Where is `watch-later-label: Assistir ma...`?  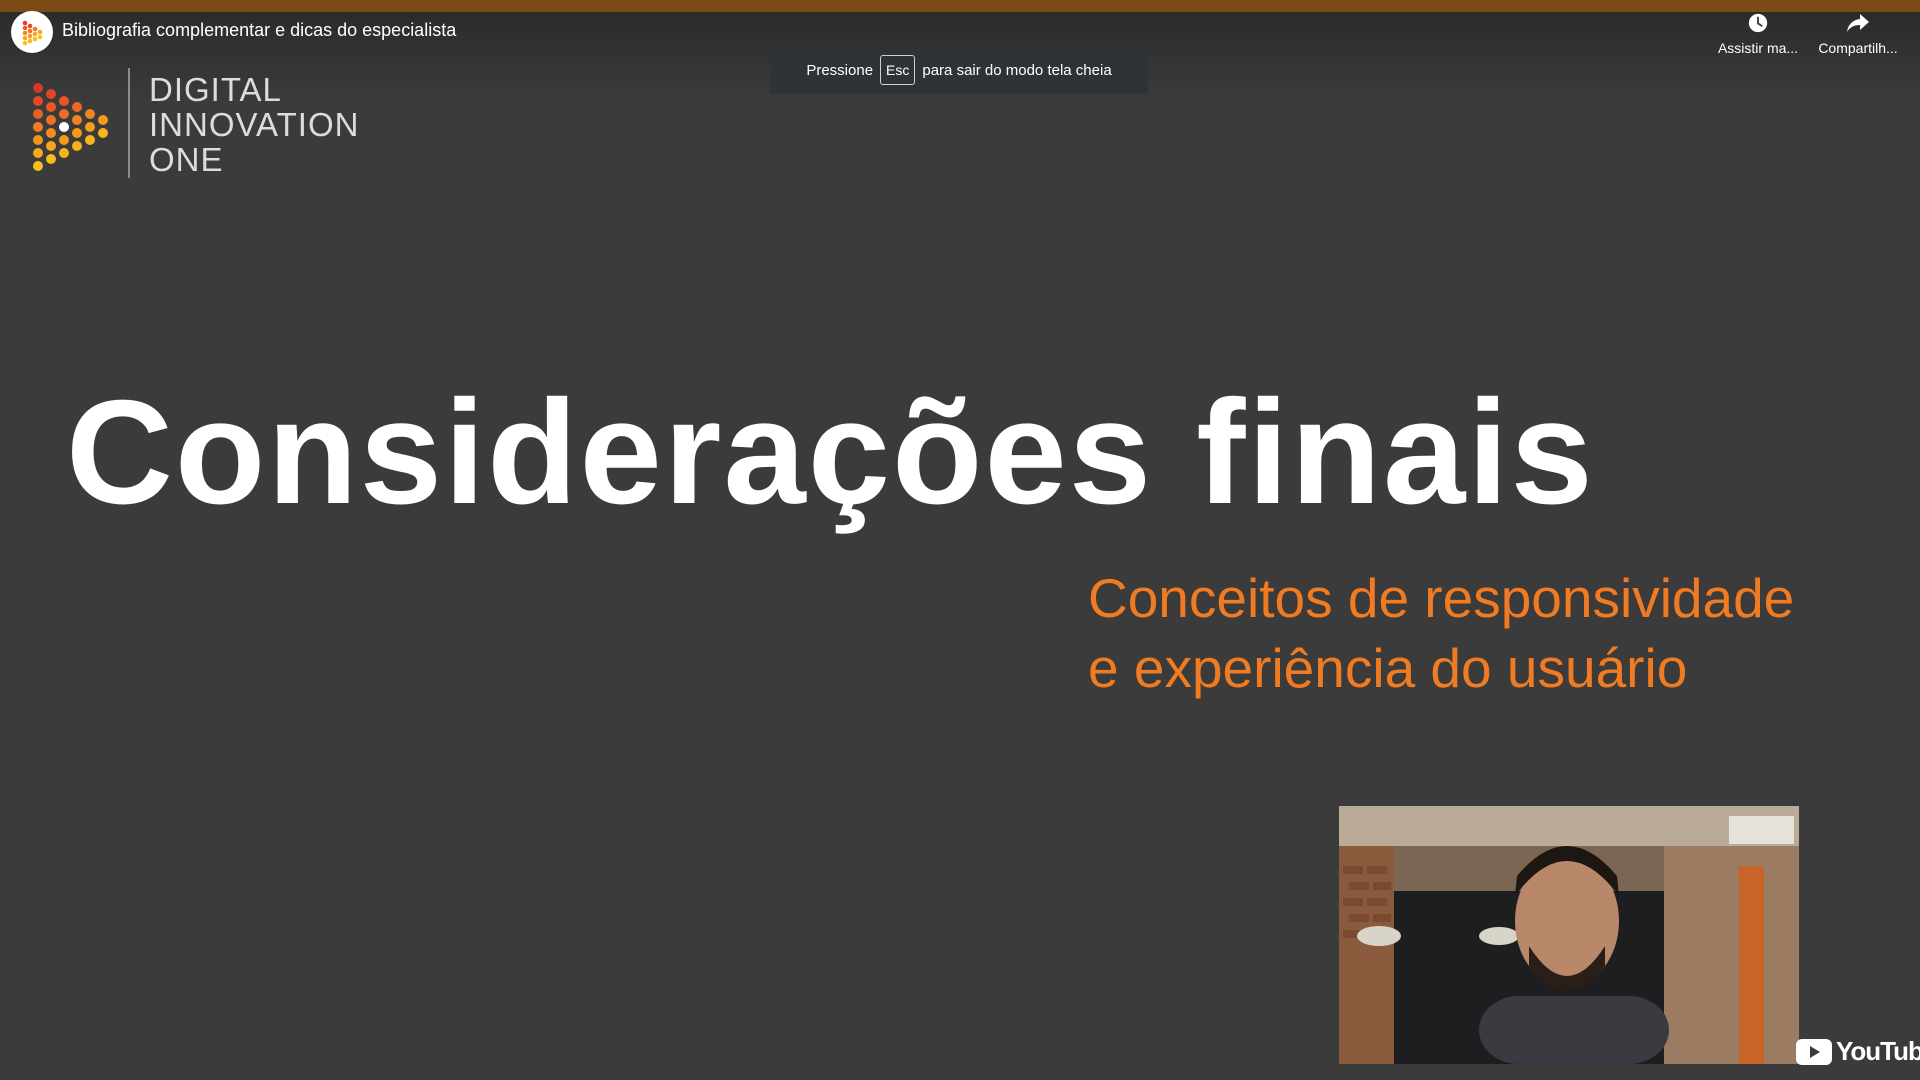 watch-later-label: Assistir ma... is located at coordinates (1758, 48).